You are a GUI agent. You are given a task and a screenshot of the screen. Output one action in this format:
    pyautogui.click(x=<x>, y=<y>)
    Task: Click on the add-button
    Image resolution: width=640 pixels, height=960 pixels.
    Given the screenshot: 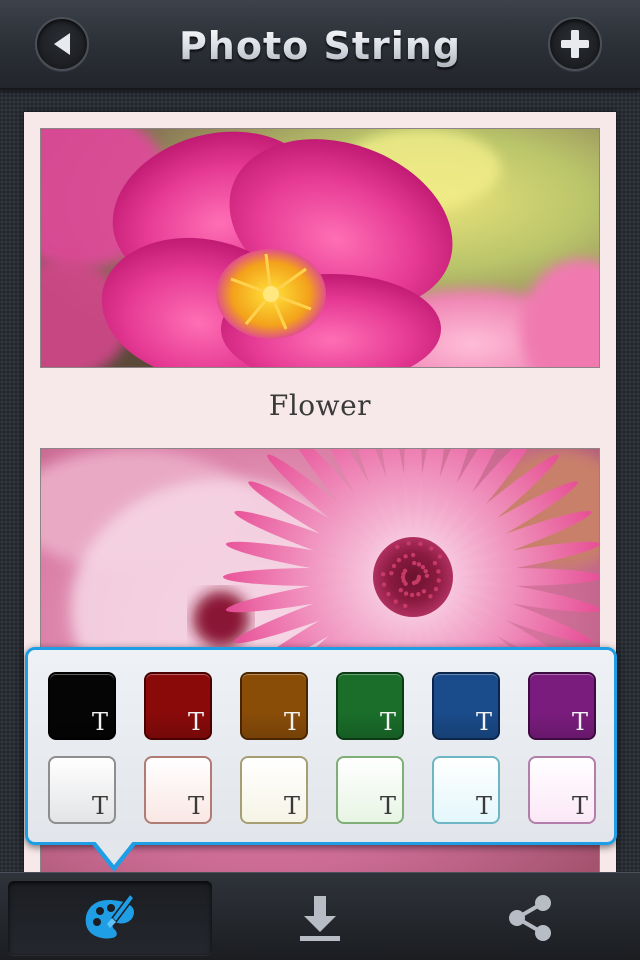 What is the action you would take?
    pyautogui.click(x=575, y=44)
    